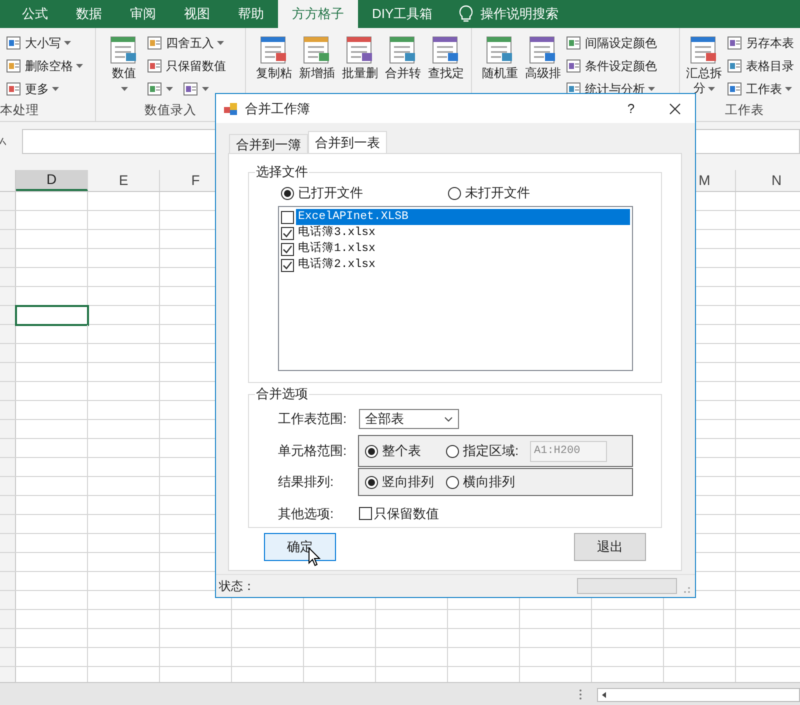 The height and width of the screenshot is (705, 800). I want to click on ribbon-tab: 视图, so click(197, 14).